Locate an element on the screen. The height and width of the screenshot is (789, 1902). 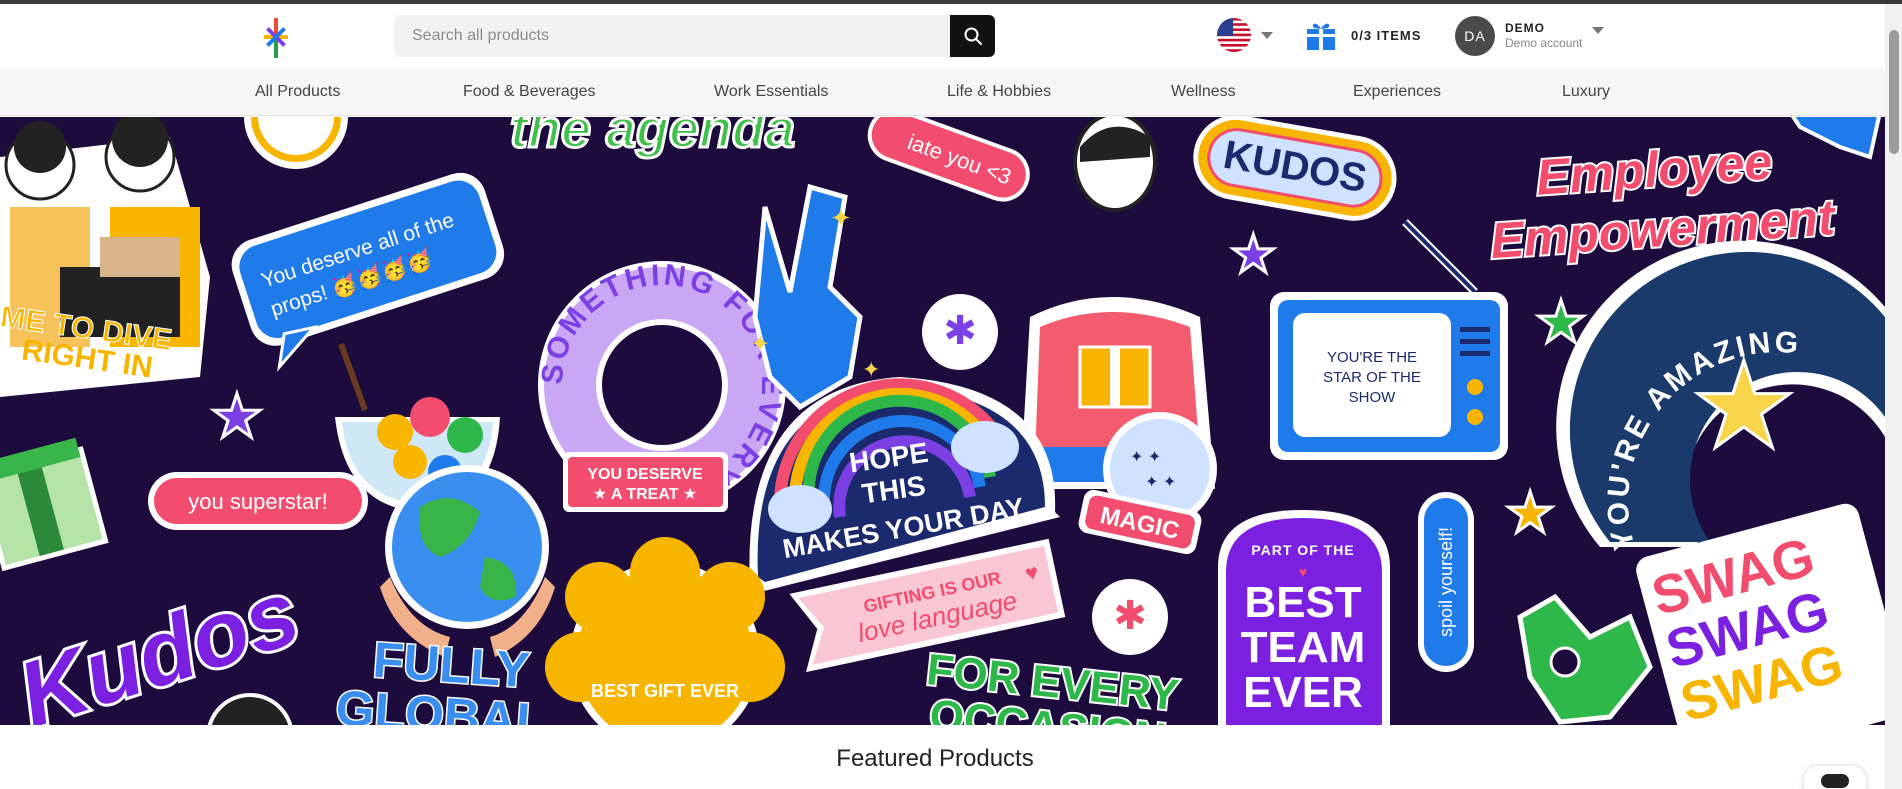
scrollbar-thumb is located at coordinates (1894, 92).